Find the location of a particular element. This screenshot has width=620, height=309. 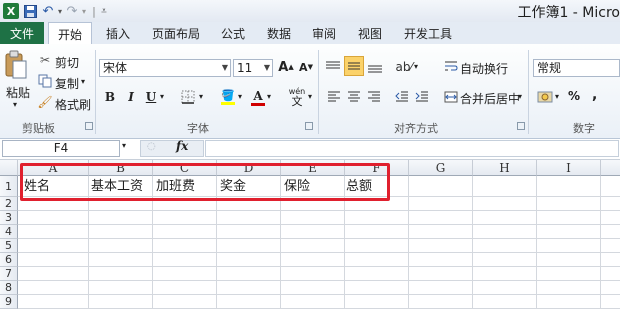

select-all-corner is located at coordinates (9, 168).